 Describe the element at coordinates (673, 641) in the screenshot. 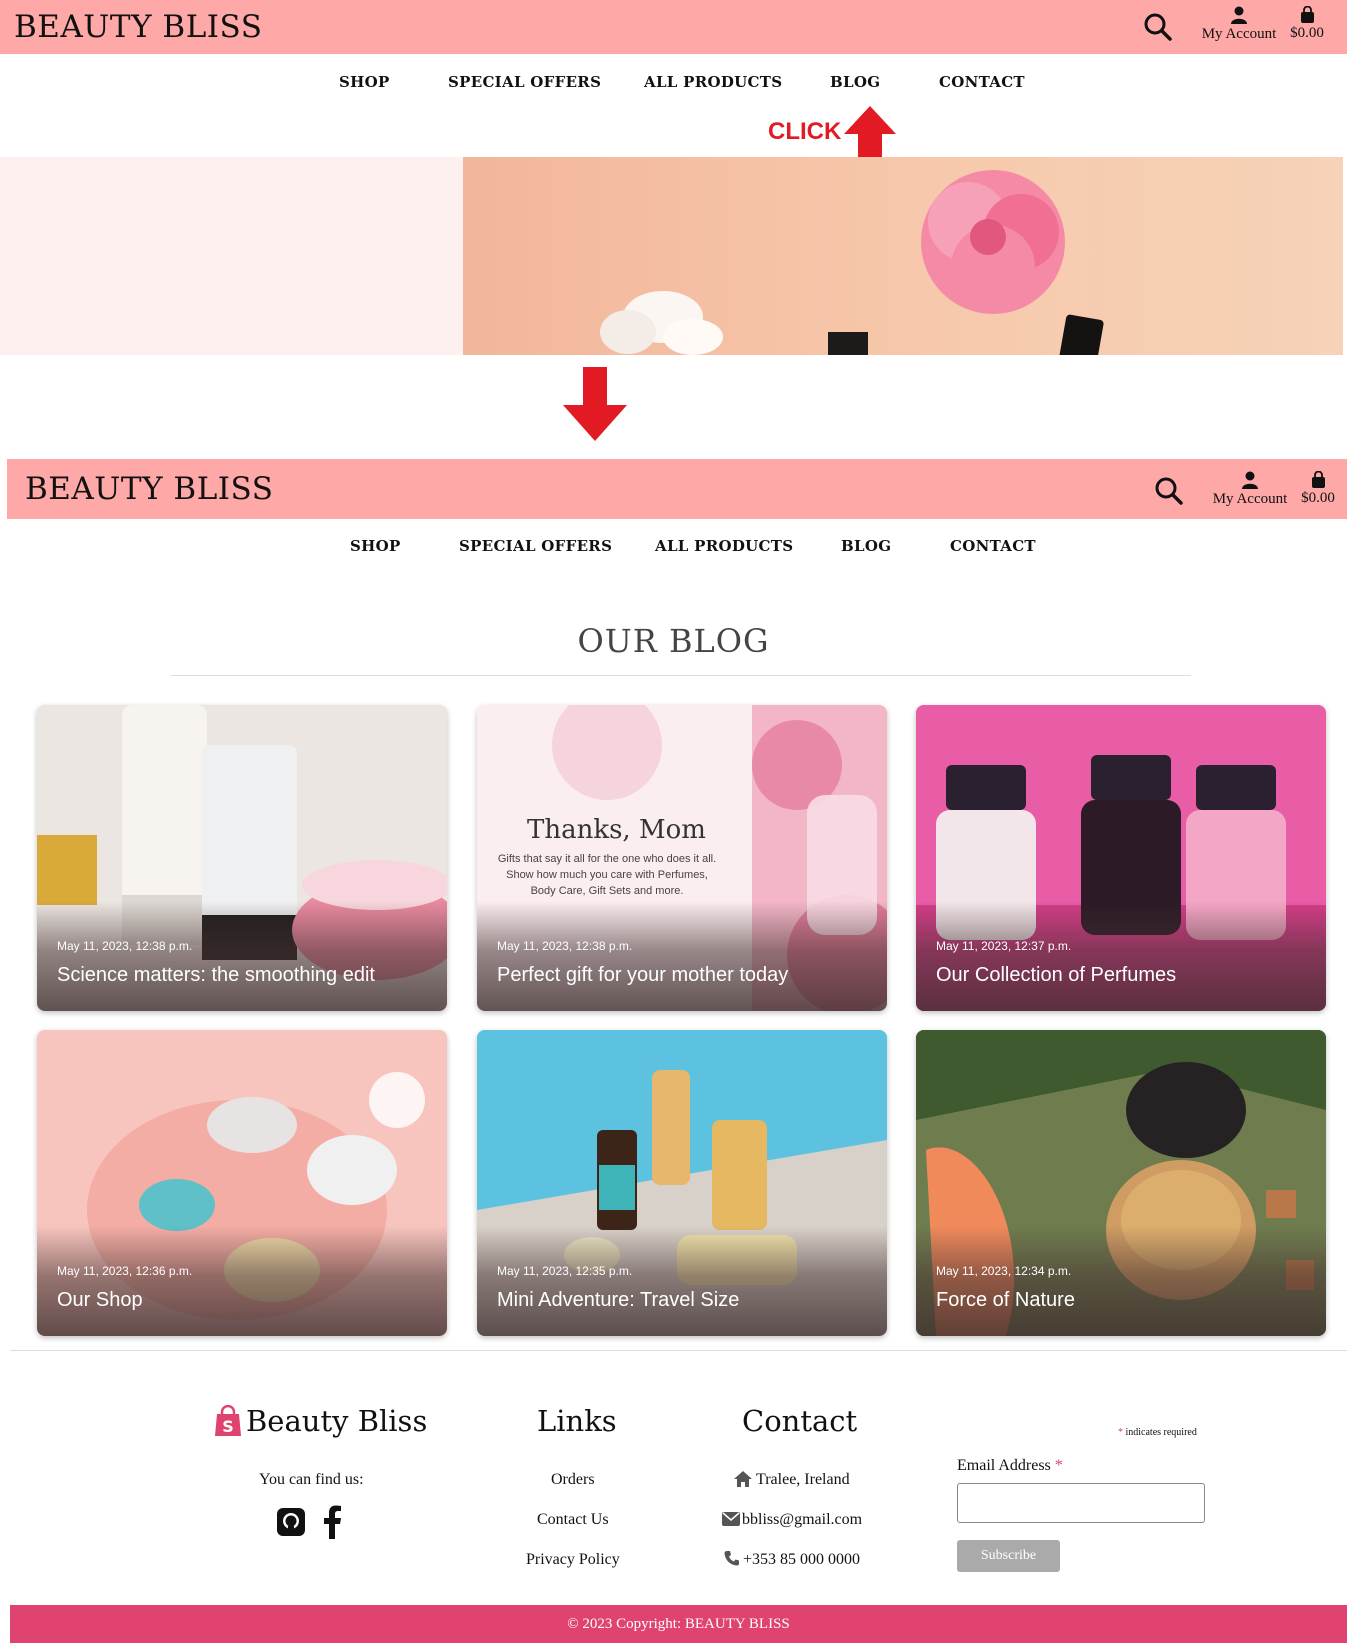

I see `blog-heading: OUR BLOG` at that location.